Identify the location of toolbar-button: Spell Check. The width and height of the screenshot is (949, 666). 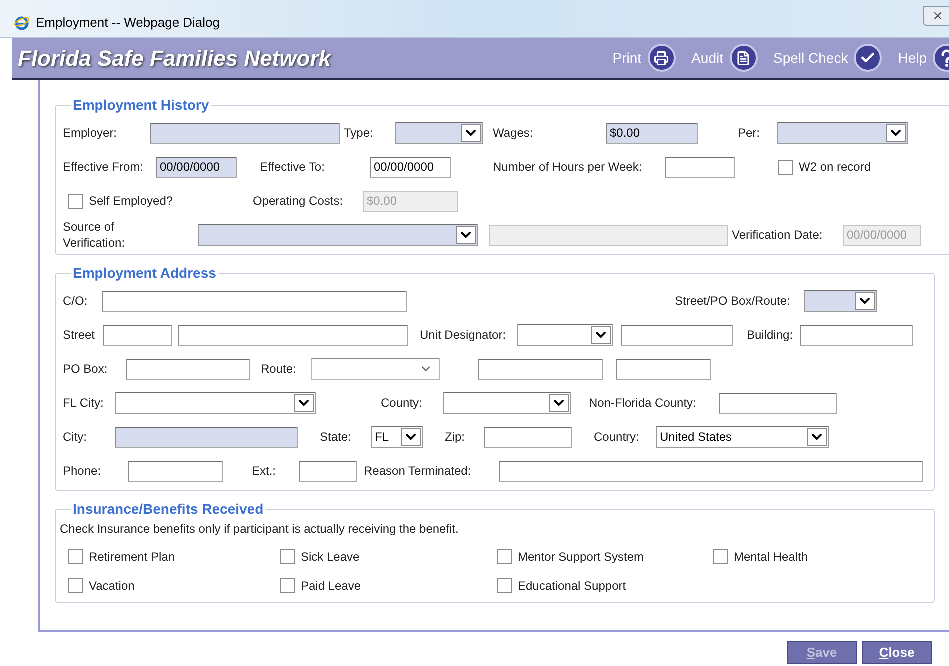
(828, 58).